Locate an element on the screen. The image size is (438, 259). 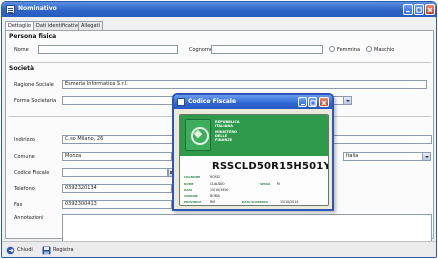
titlebar: Nominativo is located at coordinates (219, 9).